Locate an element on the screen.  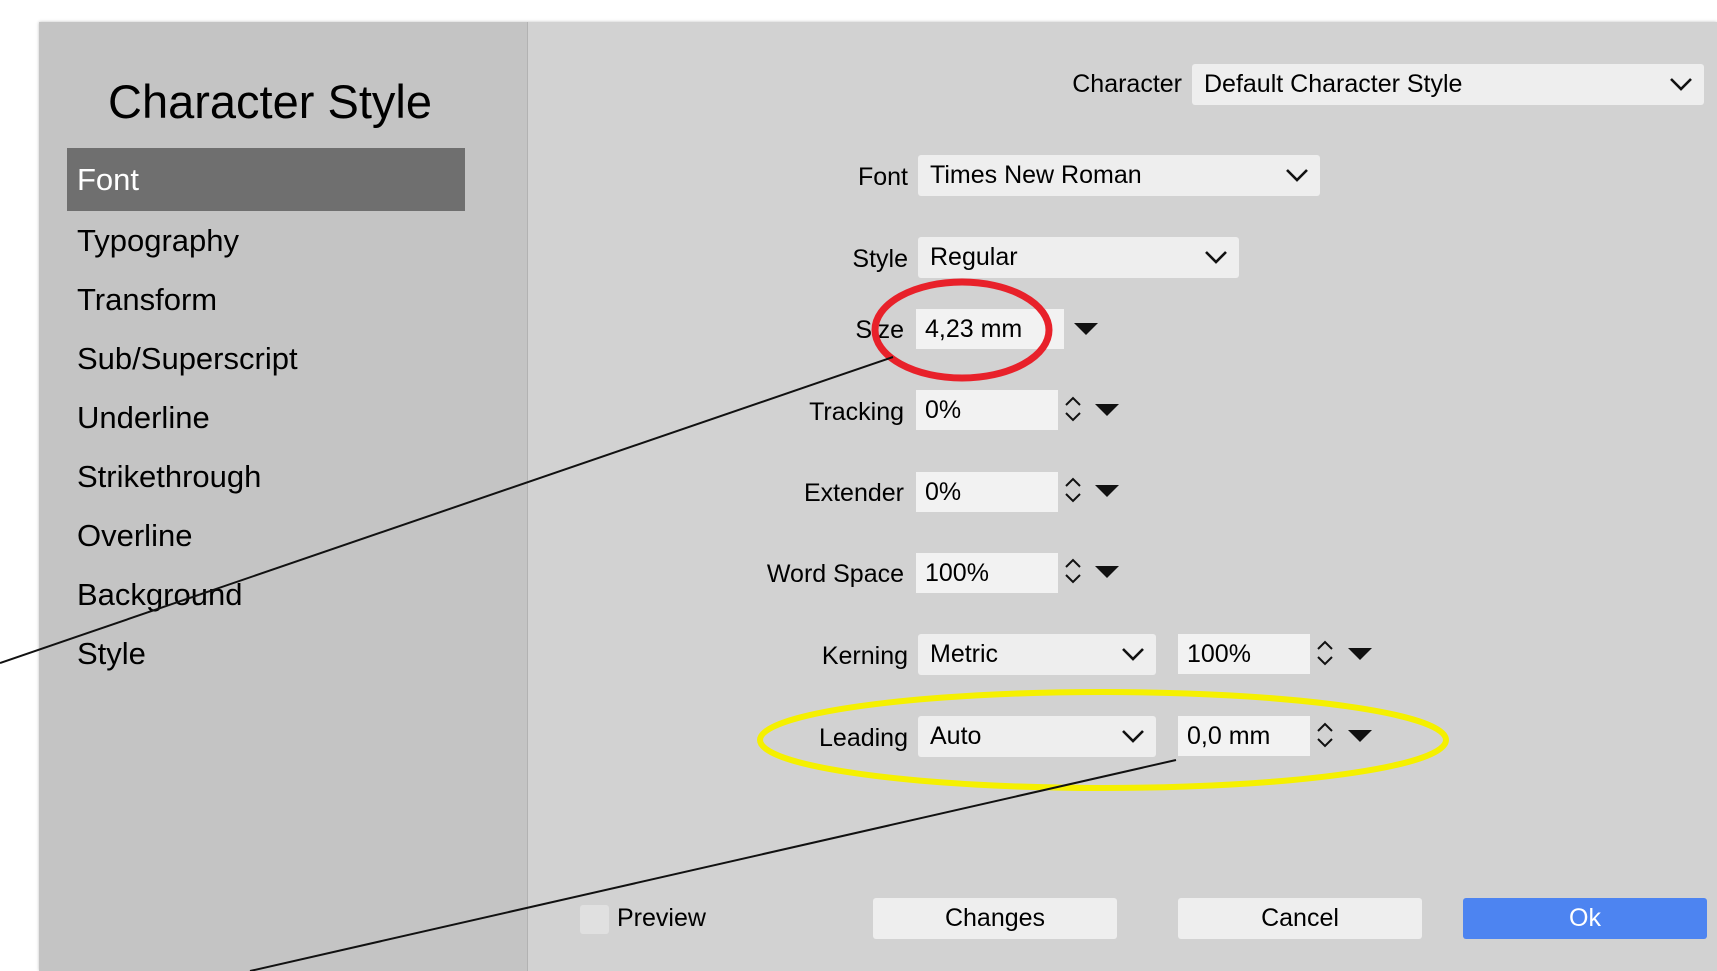
size-field: 4,23 mm is located at coordinates (990, 329).